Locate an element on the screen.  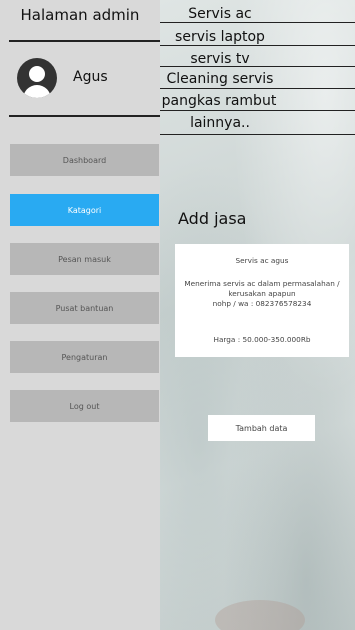
service-description: Menerima servis ac dalam permasalahan / is located at coordinates (262, 283).